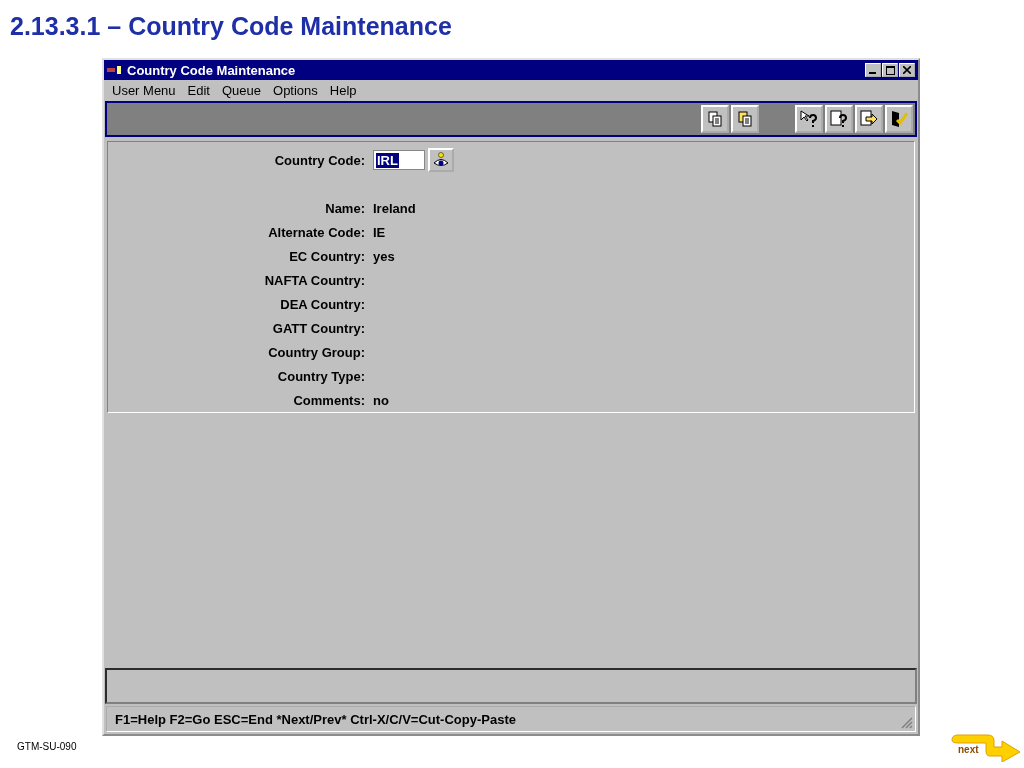 Image resolution: width=1024 pixels, height=768 pixels. I want to click on field-label: EC Country:, so click(326, 256).